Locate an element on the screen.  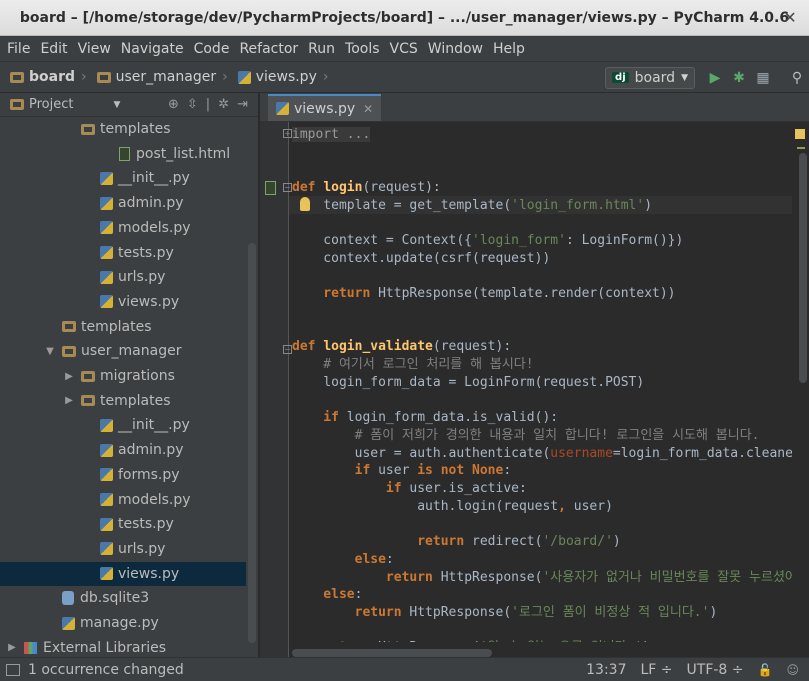
menu-file: File is located at coordinates (18, 49).